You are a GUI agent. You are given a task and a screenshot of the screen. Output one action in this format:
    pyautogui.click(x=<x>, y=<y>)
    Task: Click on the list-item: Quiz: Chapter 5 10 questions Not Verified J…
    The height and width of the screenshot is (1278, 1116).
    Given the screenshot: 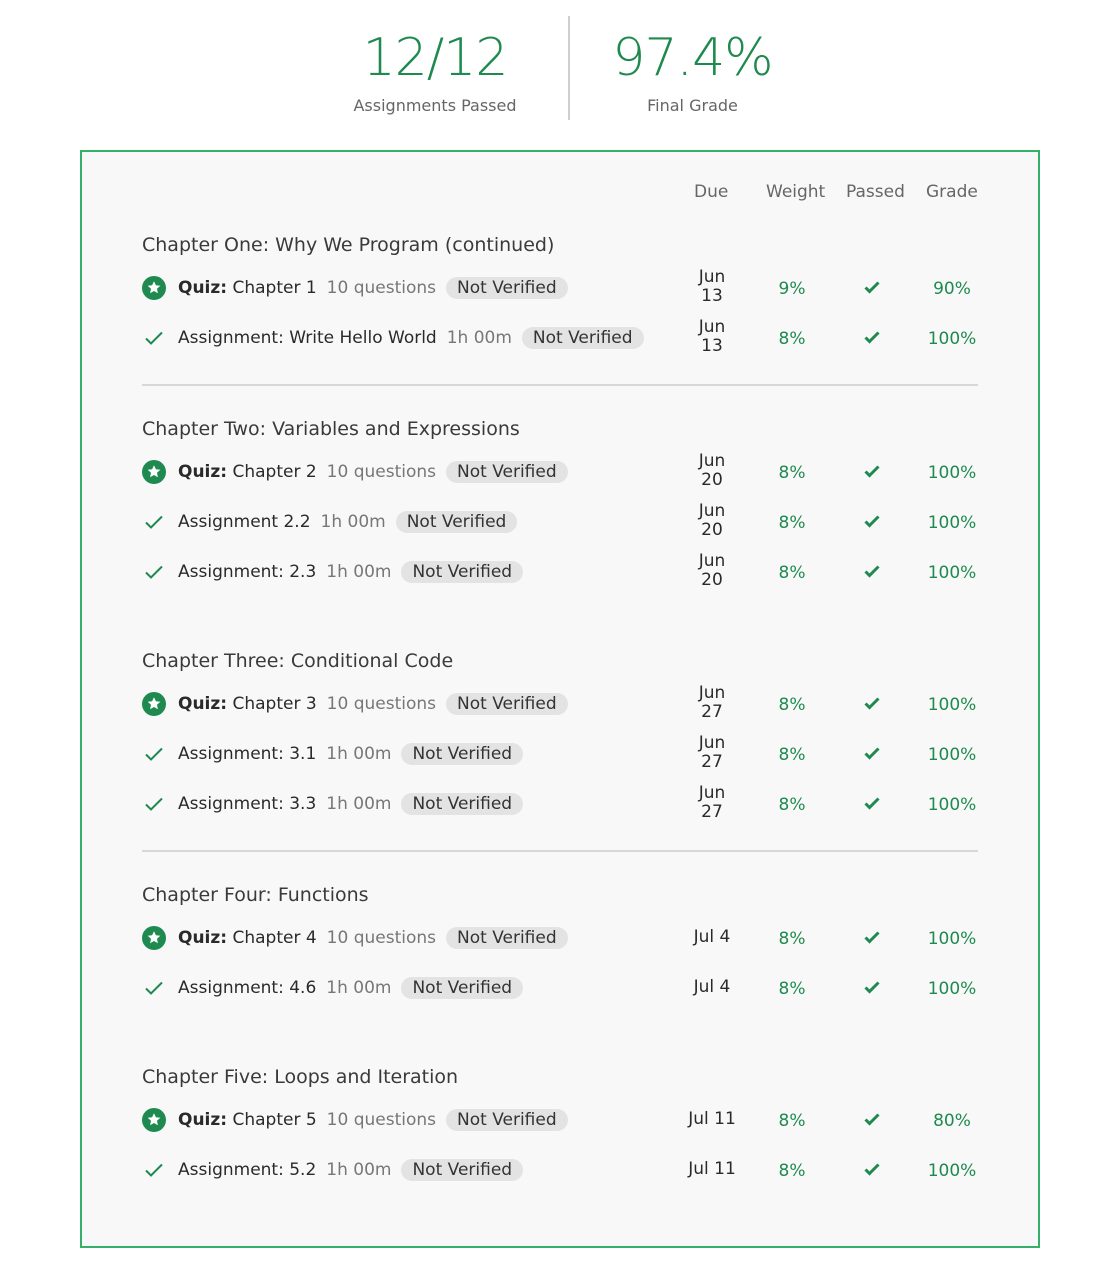 What is the action you would take?
    pyautogui.click(x=560, y=1120)
    